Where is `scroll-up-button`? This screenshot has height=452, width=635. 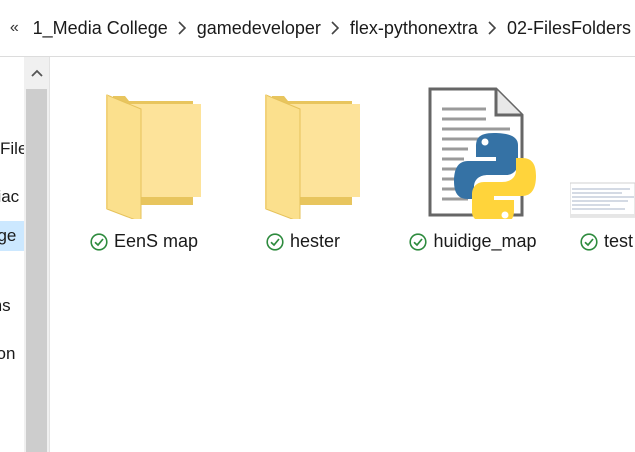
scroll-up-button is located at coordinates (36, 73).